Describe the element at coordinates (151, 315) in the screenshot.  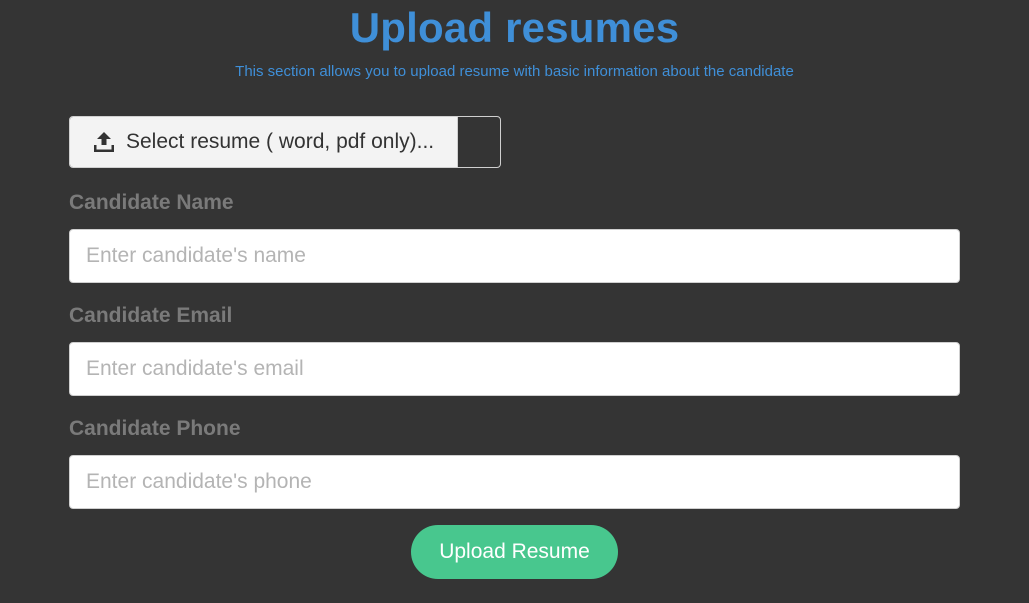
I see `candidate-email-label: Candidate Email` at that location.